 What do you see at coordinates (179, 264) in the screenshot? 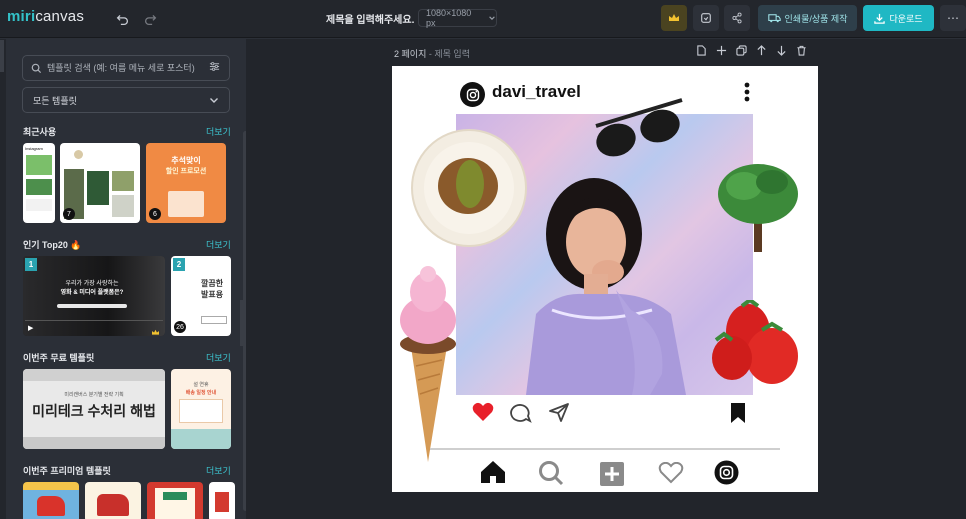
I see `rank-badge: 2` at bounding box center [179, 264].